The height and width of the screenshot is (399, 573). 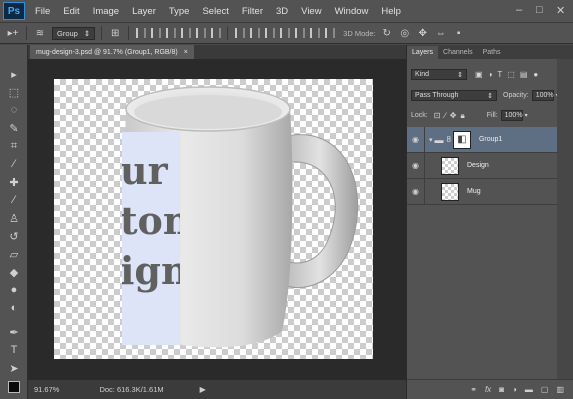 What do you see at coordinates (453, 115) in the screenshot?
I see `lock-position-icon: ✥` at bounding box center [453, 115].